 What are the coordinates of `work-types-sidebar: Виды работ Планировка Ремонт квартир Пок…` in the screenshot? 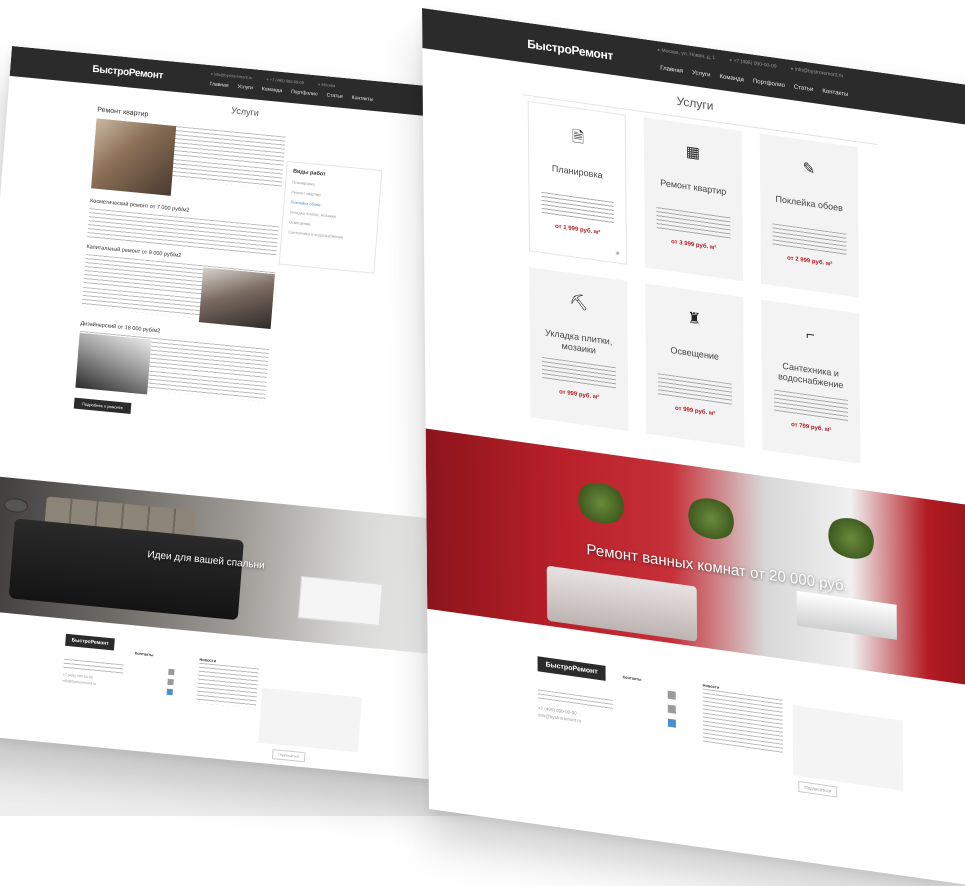 It's located at (330, 217).